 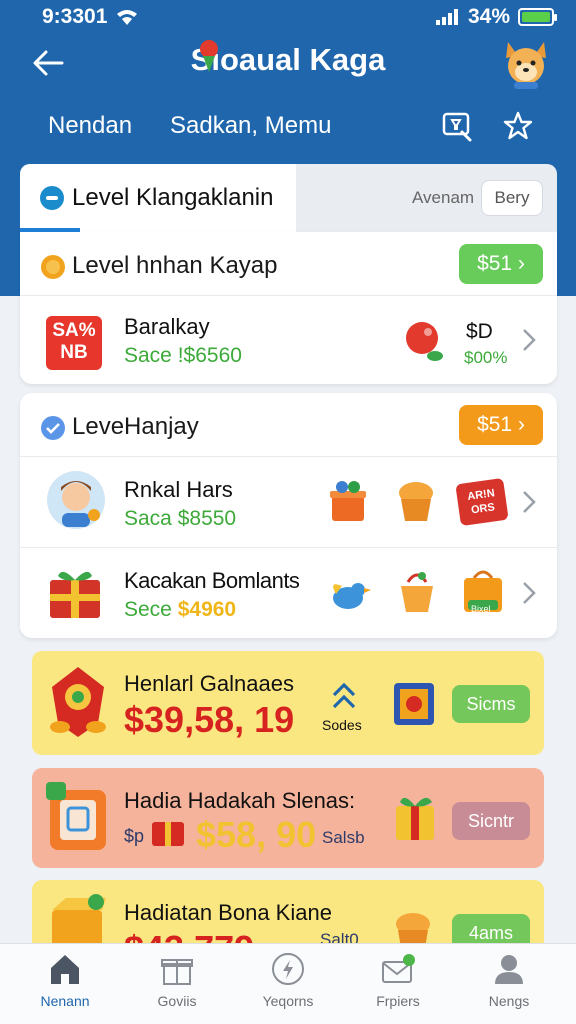 I want to click on status-bar: 9:3301 34%, so click(x=288, y=17).